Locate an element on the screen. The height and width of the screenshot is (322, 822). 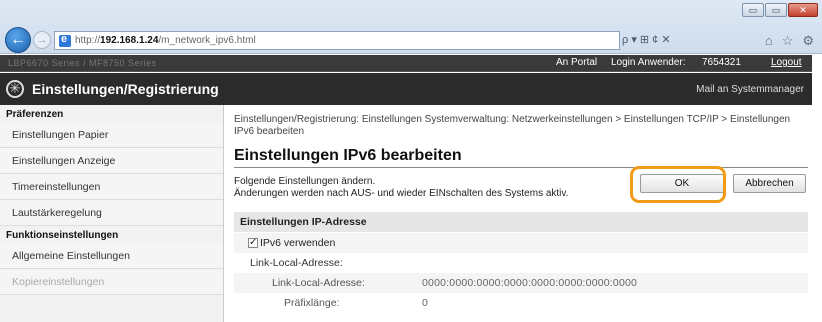
prefix-length-value: 0 is located at coordinates (425, 303).